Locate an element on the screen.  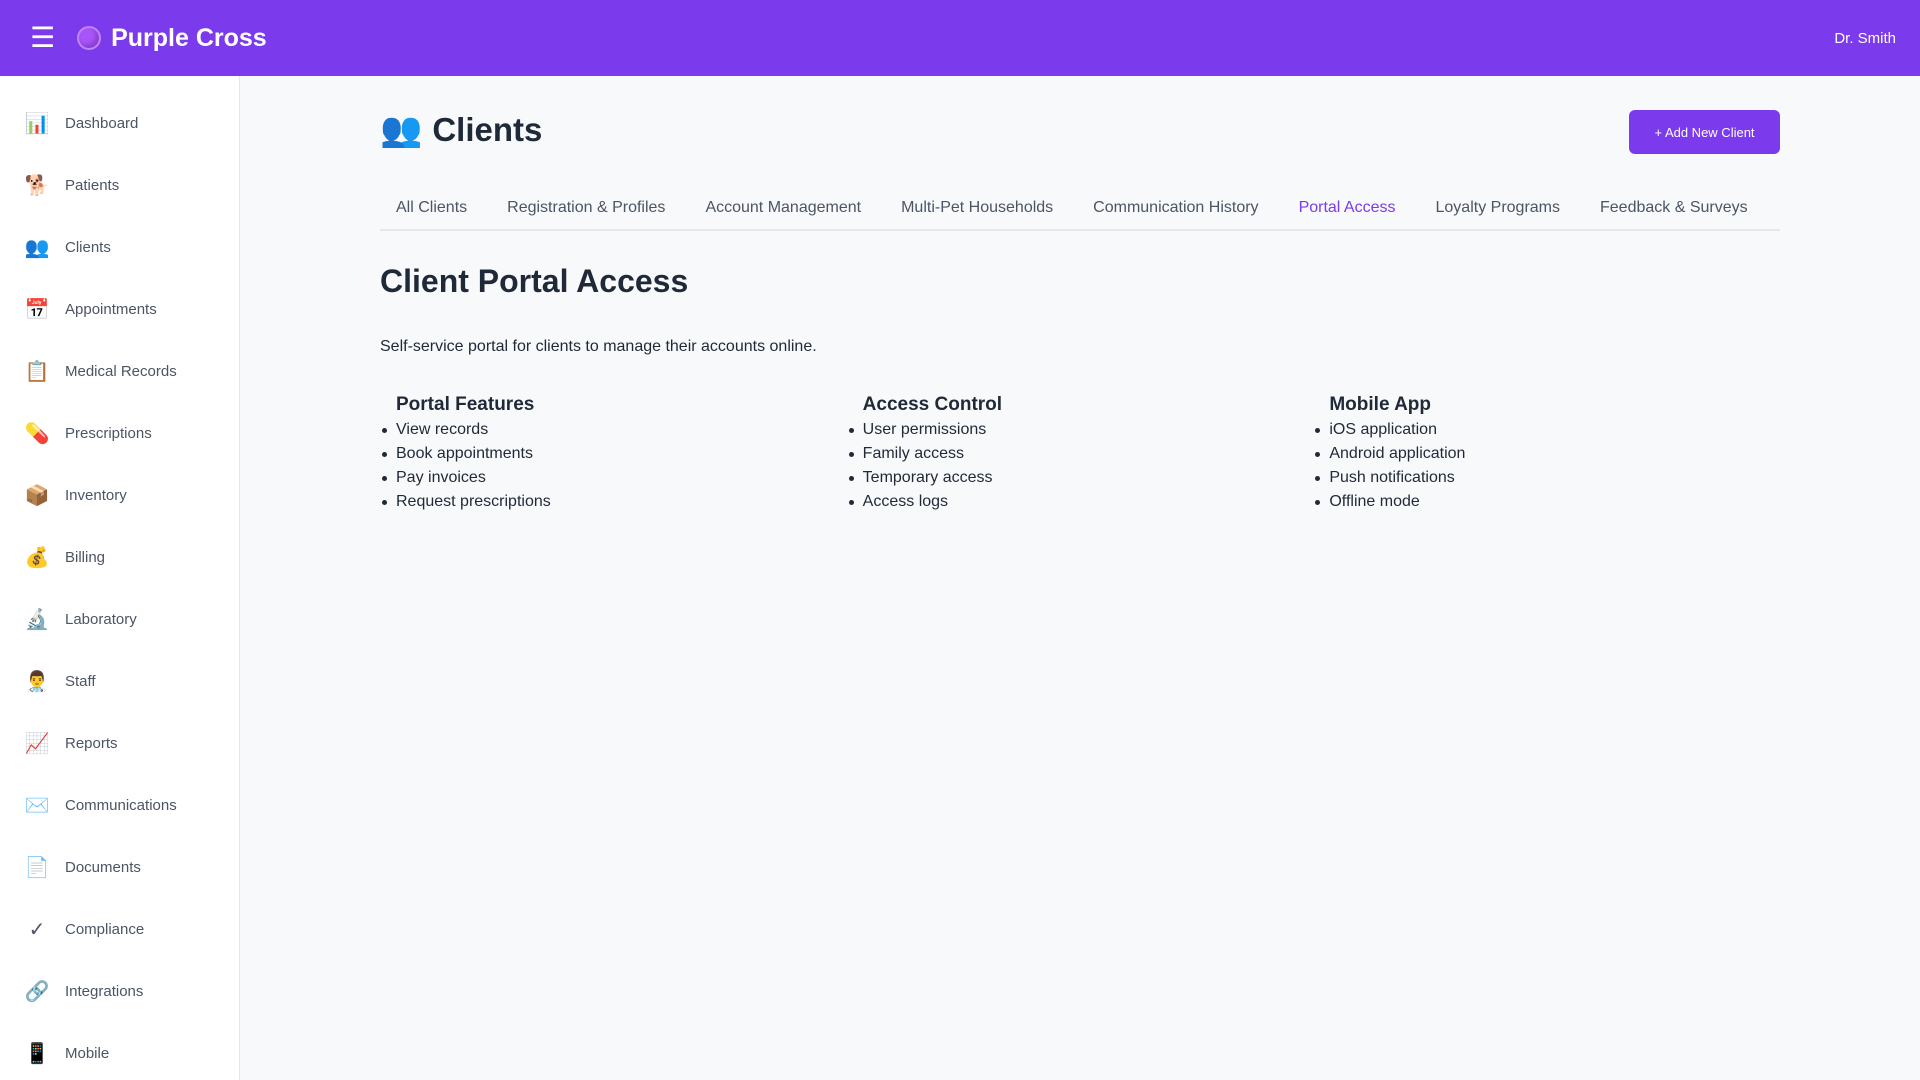
list-item: Push notifications is located at coordinates (1547, 478).